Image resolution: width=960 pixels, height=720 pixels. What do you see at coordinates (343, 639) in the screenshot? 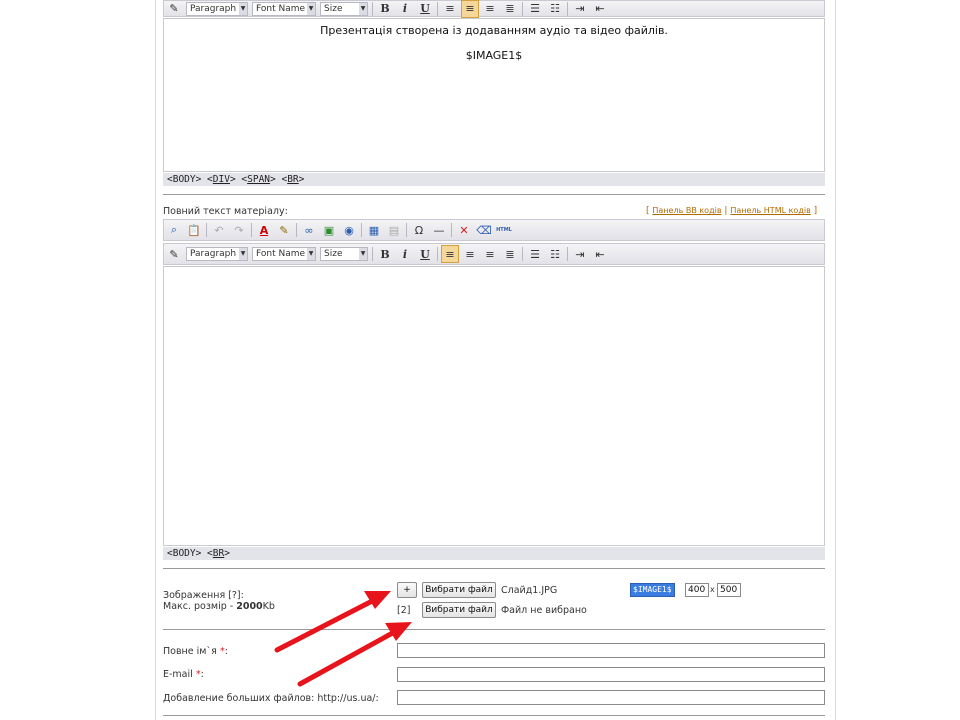
I see `annotation-arrows` at bounding box center [343, 639].